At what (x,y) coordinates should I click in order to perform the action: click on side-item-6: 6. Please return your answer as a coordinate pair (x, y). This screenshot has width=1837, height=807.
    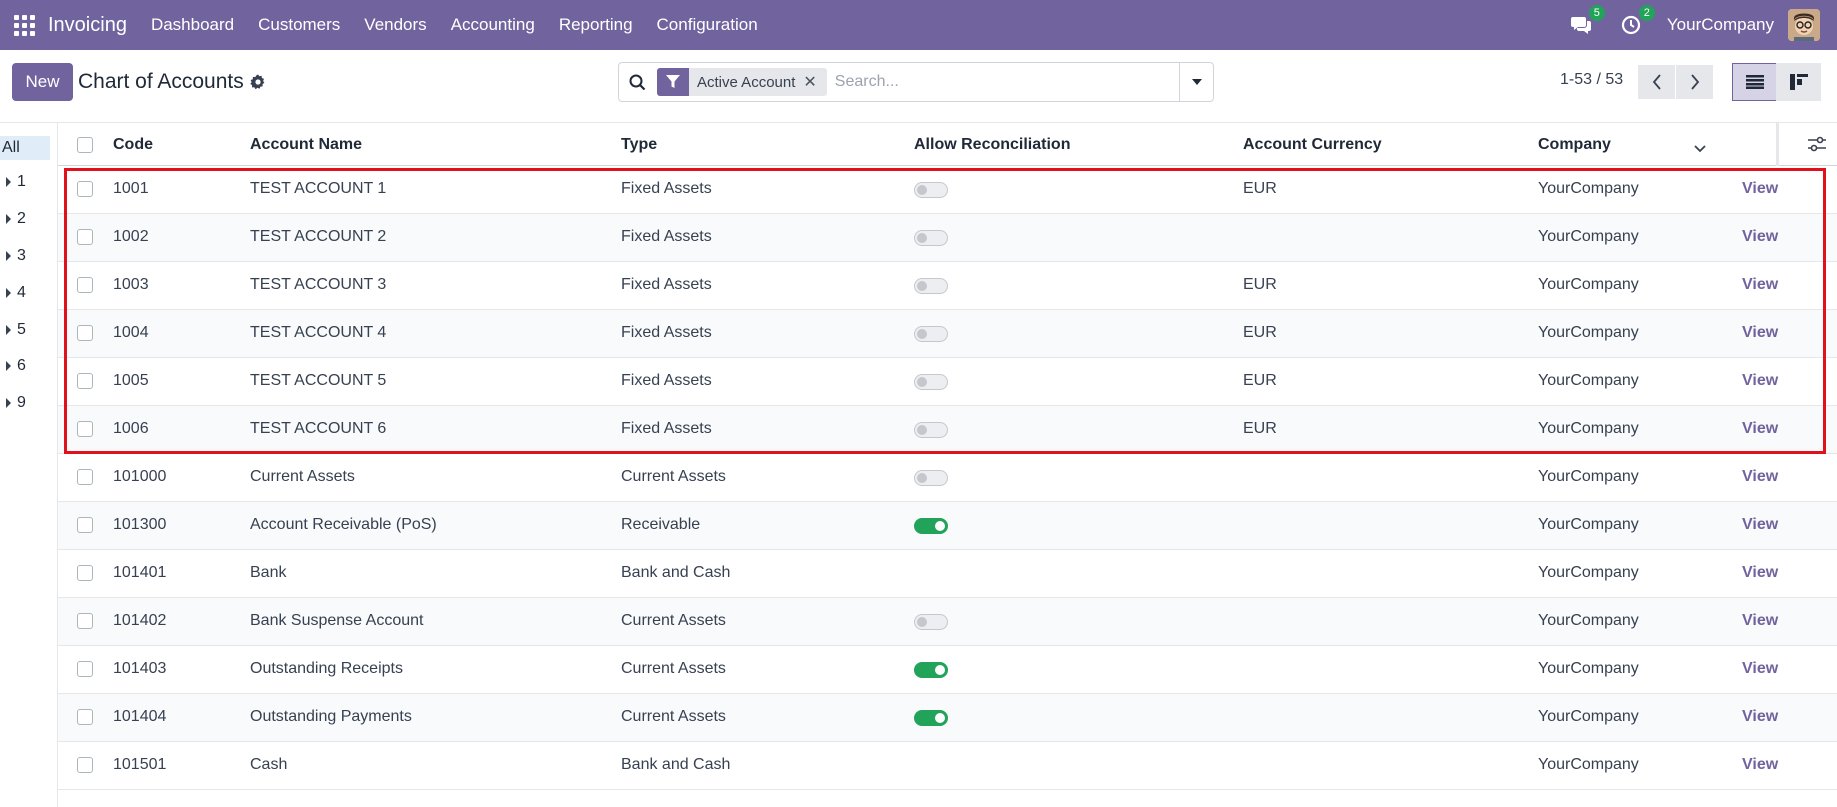
    Looking at the image, I should click on (13, 366).